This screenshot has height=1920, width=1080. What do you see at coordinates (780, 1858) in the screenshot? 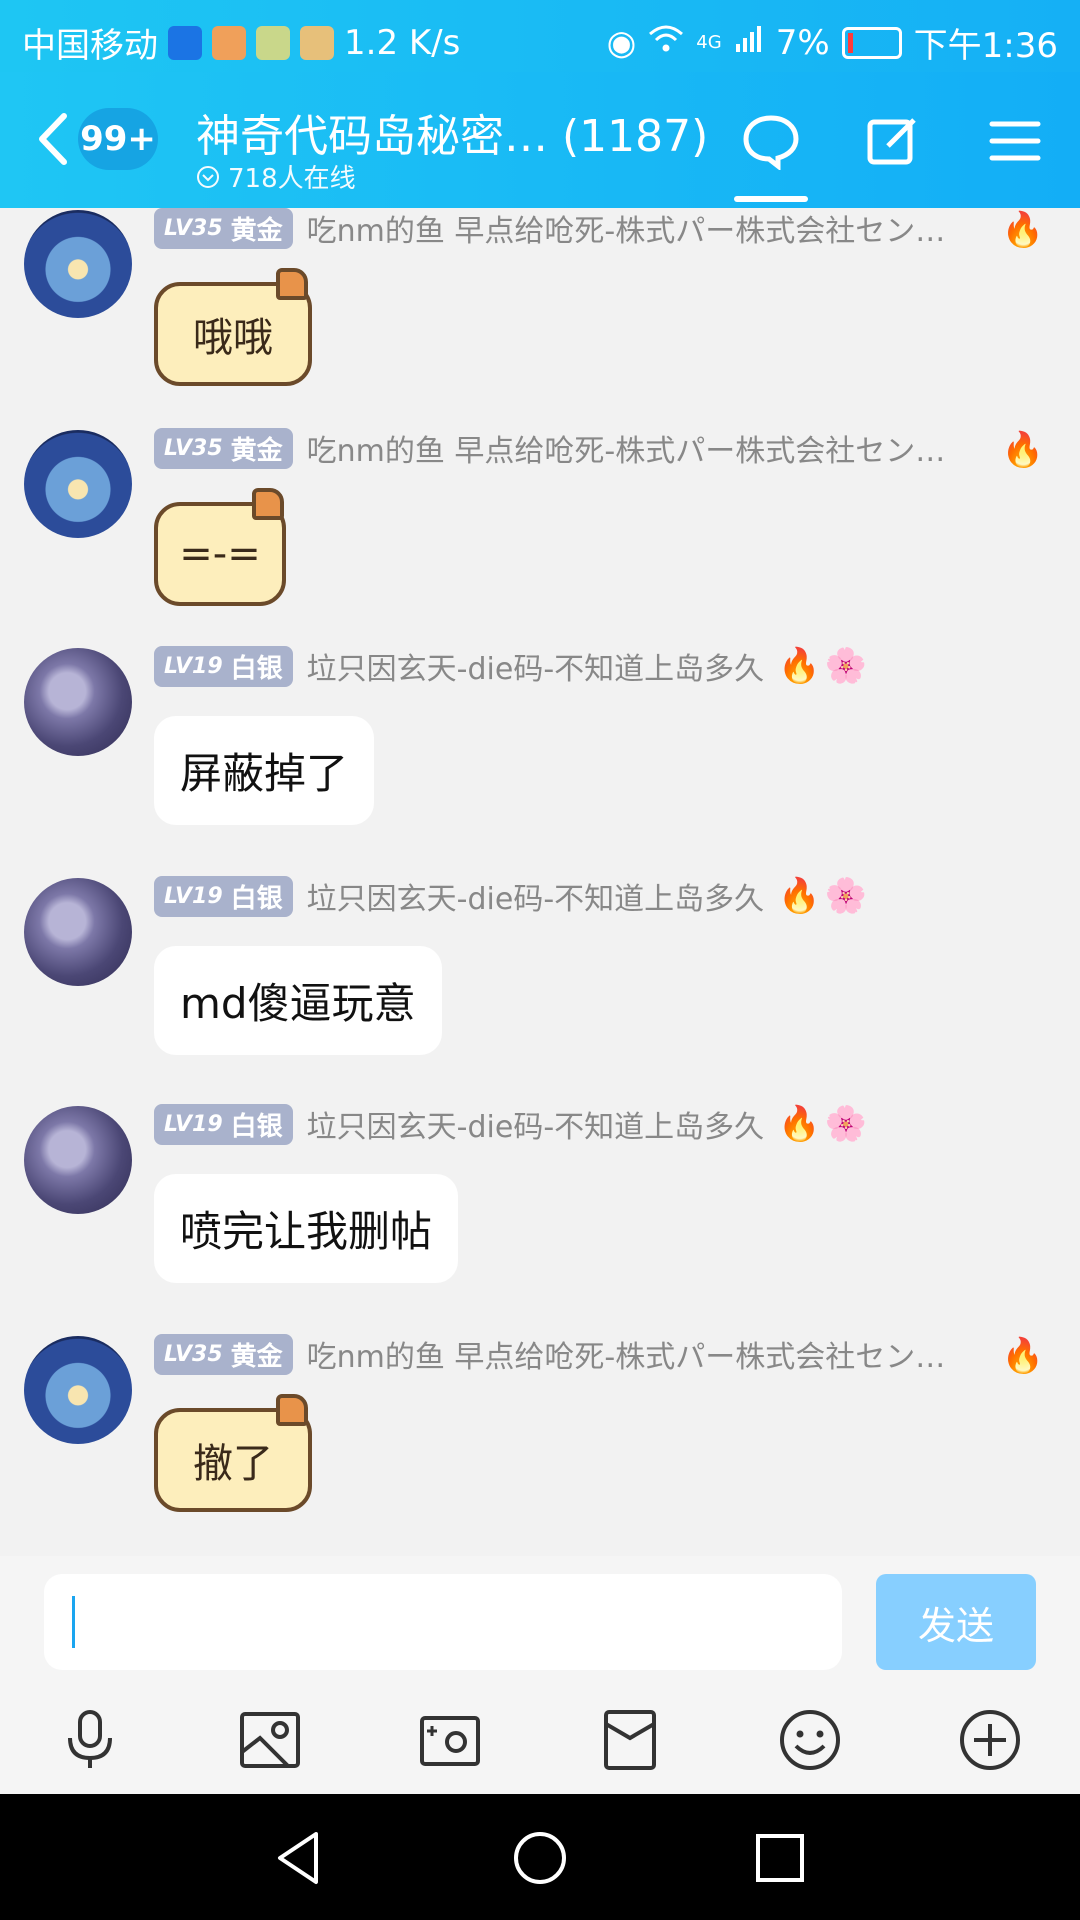
I see `nav-recents-icon` at bounding box center [780, 1858].